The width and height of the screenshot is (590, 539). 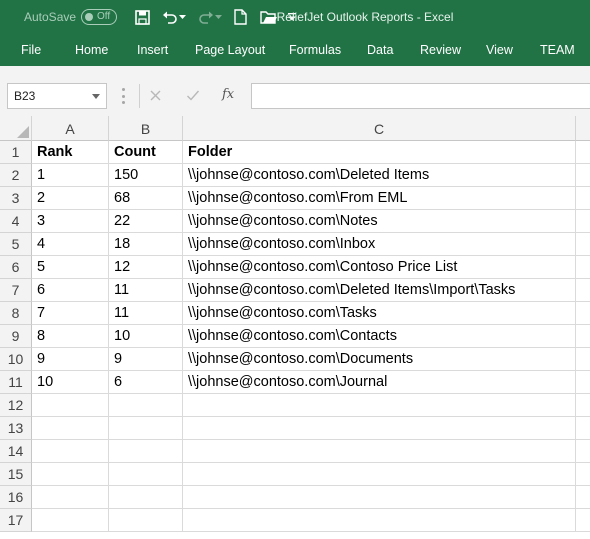 I want to click on select-all-corner, so click(x=16, y=128).